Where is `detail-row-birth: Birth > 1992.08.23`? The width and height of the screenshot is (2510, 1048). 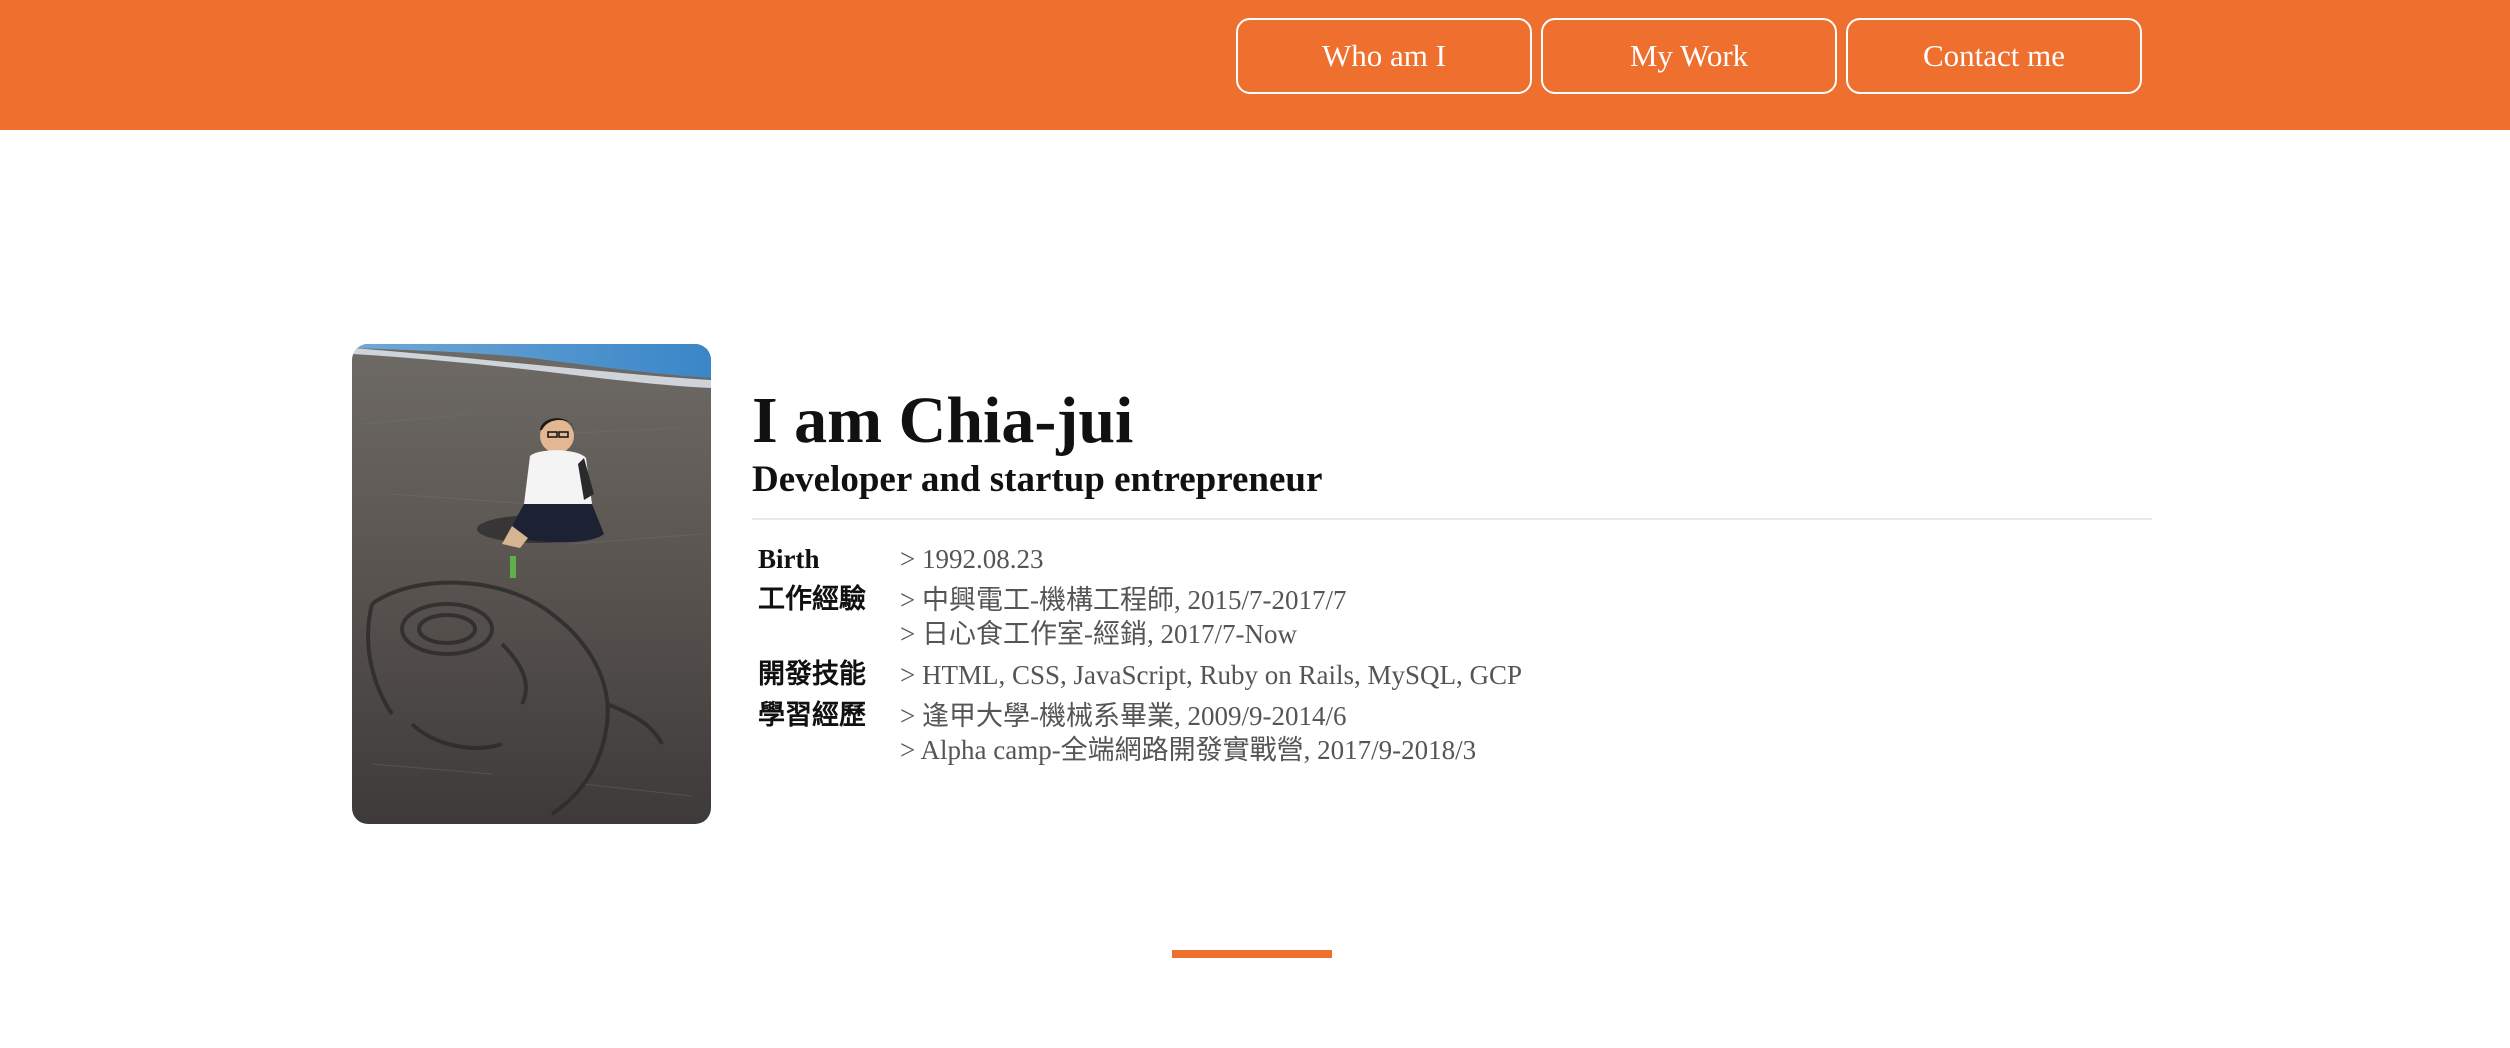 detail-row-birth: Birth > 1992.08.23 is located at coordinates (1455, 559).